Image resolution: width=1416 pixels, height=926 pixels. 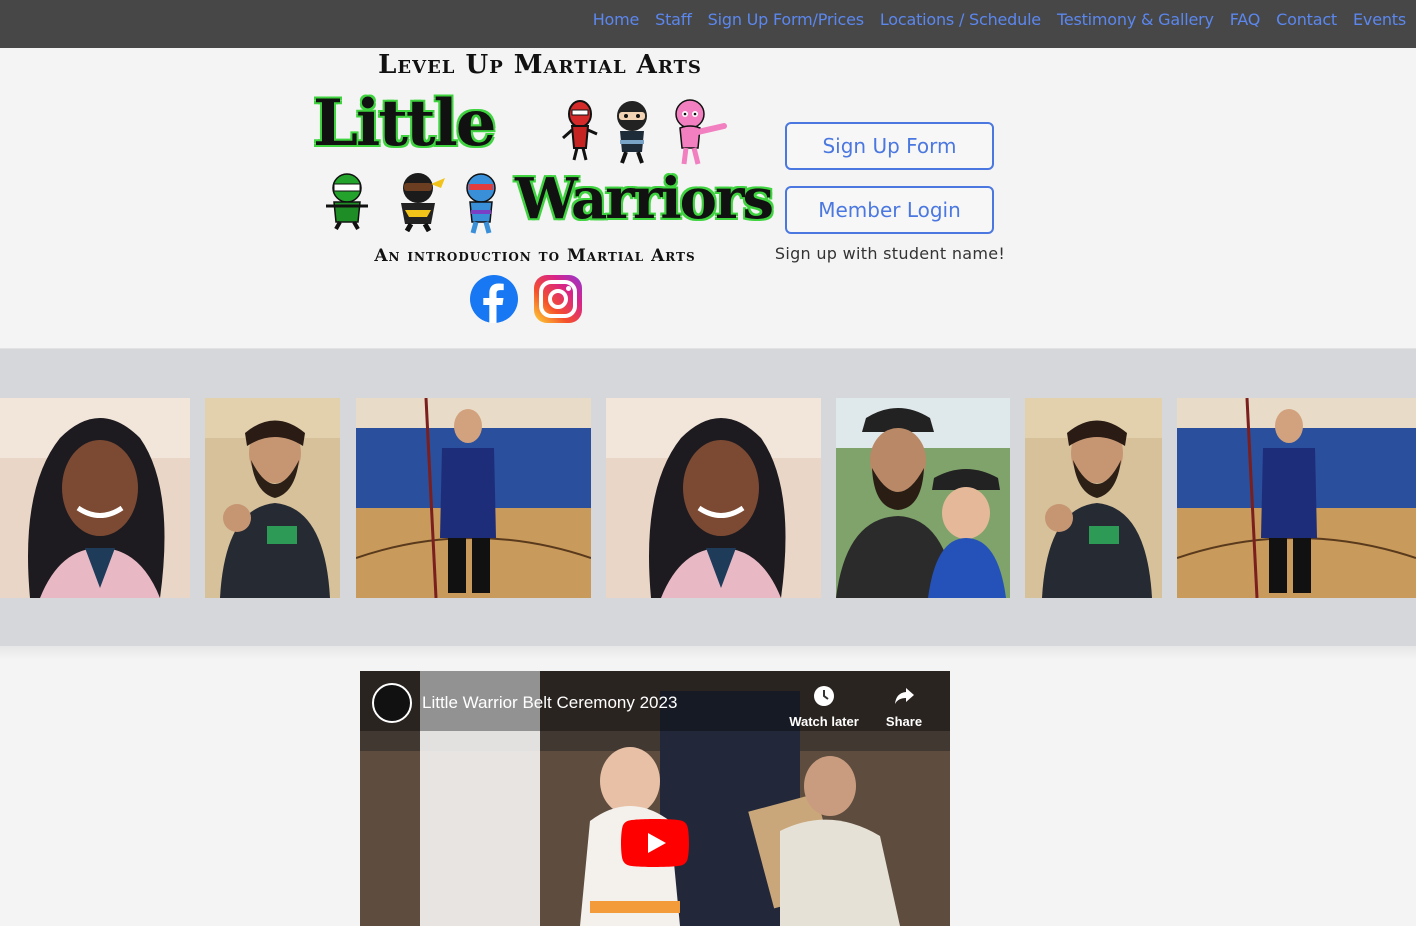 I want to click on nav-item-faq: FAQ, so click(x=1245, y=20).